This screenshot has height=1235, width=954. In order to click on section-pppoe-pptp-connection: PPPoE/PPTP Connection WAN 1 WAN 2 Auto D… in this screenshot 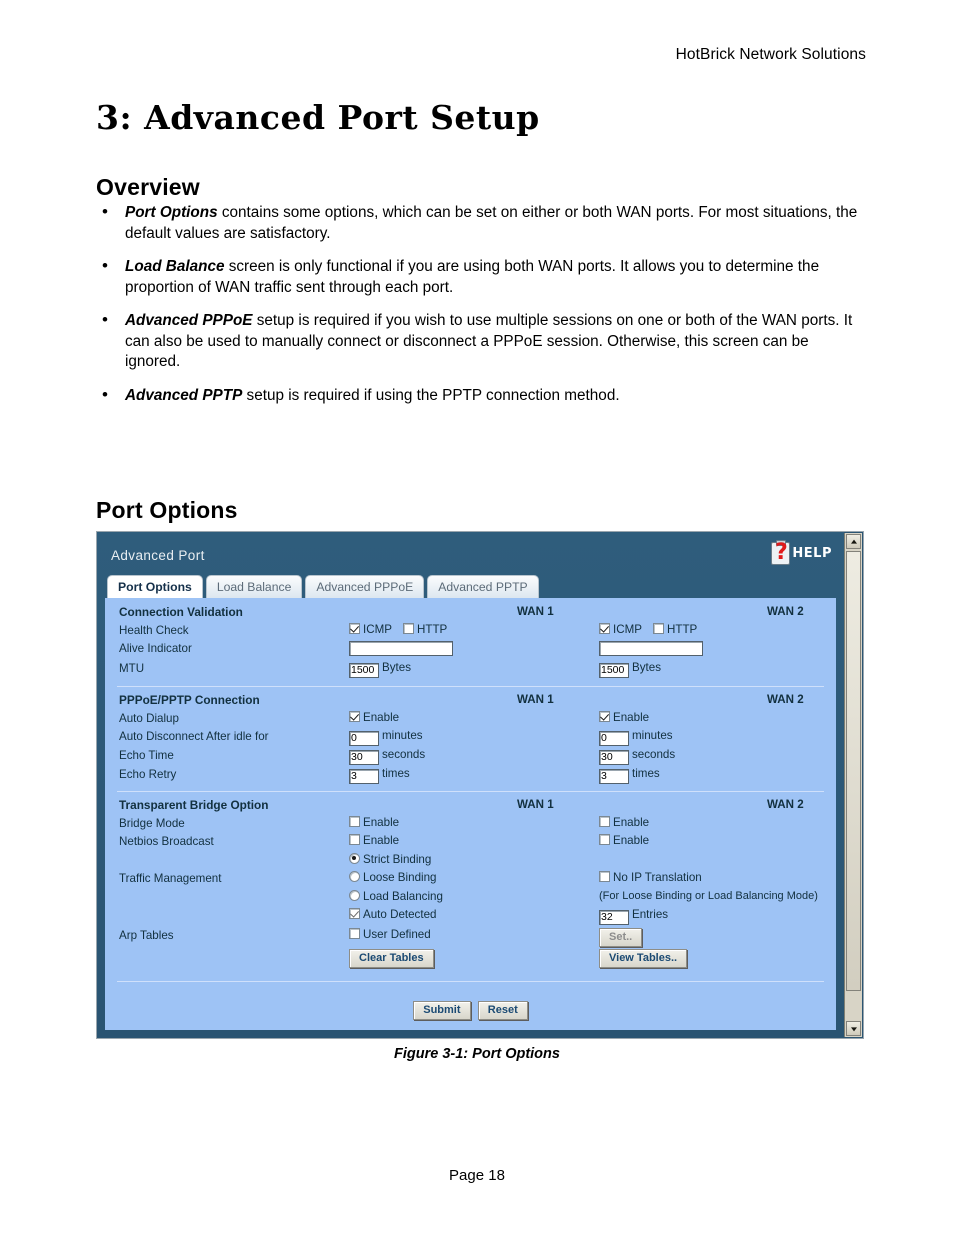, I will do `click(470, 739)`.